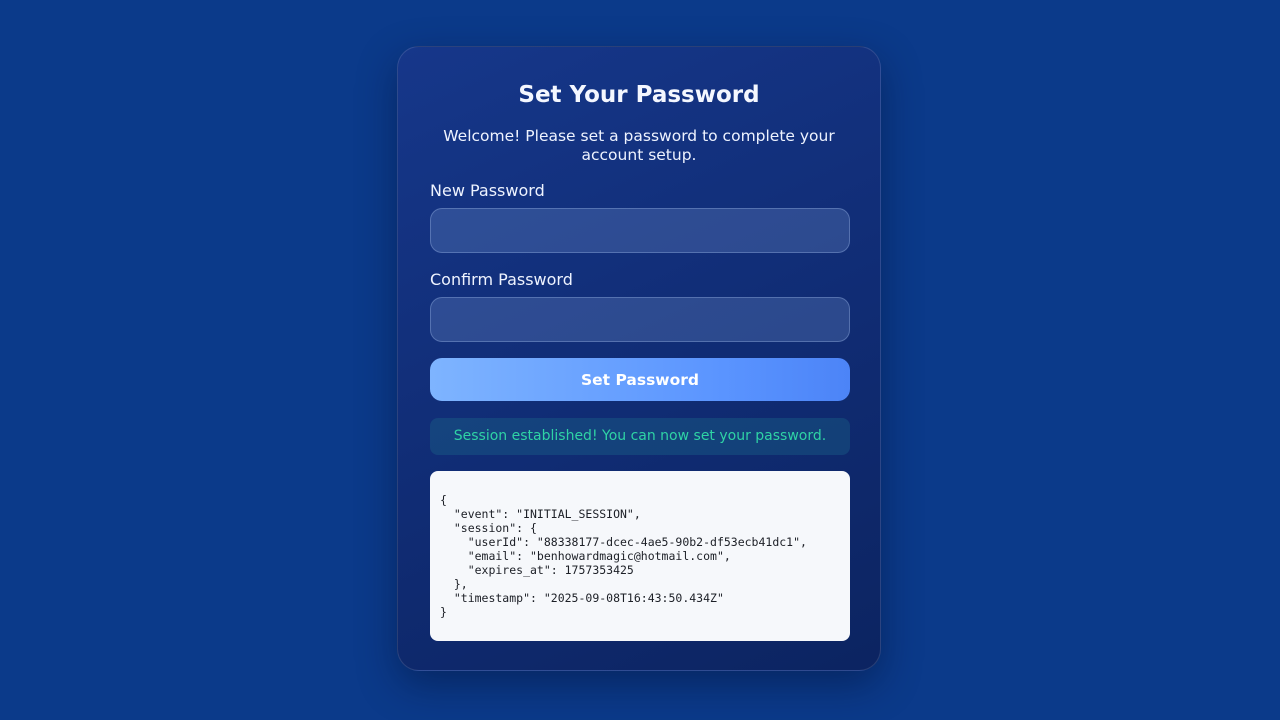 The height and width of the screenshot is (720, 1280). Describe the element at coordinates (487, 190) in the screenshot. I see `new-password-label: New Password` at that location.